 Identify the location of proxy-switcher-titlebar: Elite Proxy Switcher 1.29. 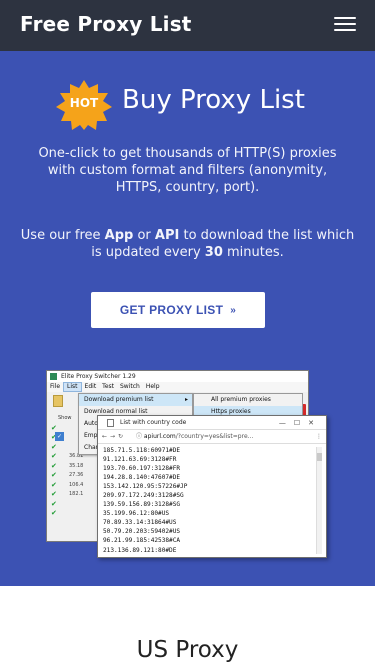
(177, 376).